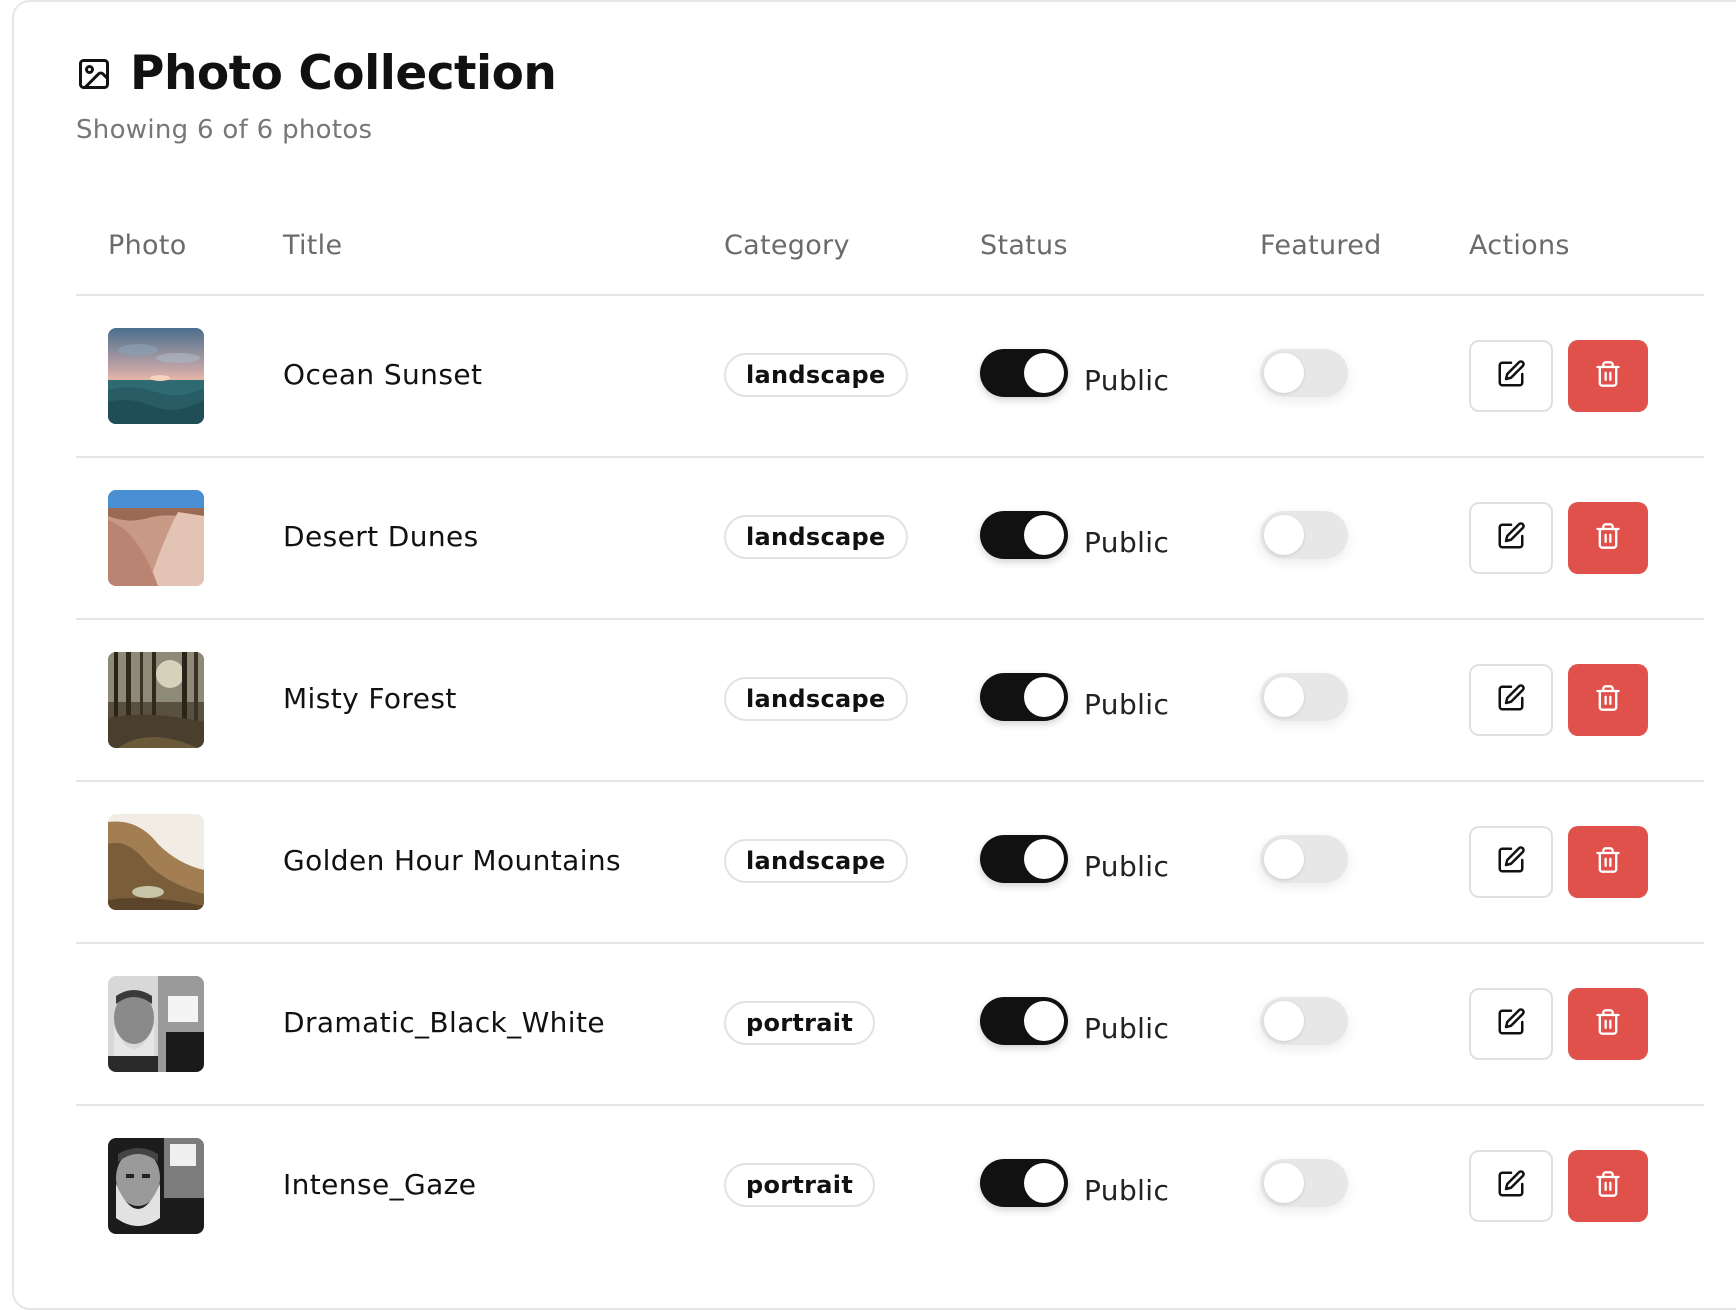  Describe the element at coordinates (452, 860) in the screenshot. I see `photo-title: Golden Hour Mountains` at that location.